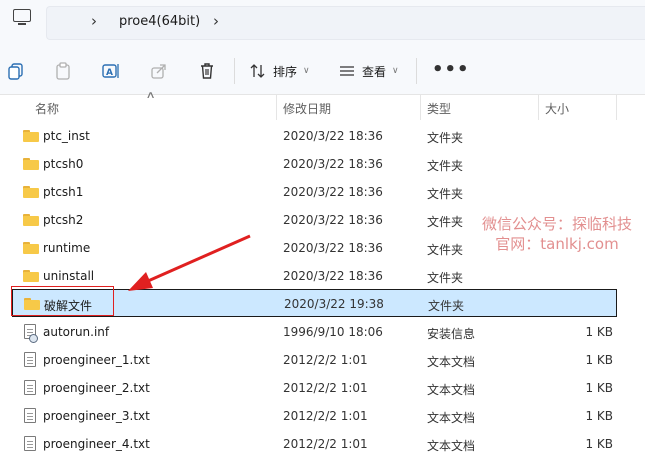 The height and width of the screenshot is (458, 645). Describe the element at coordinates (557, 234) in the screenshot. I see `watermark: 微信公众号：探临科技 官网：tanlkj.com` at that location.